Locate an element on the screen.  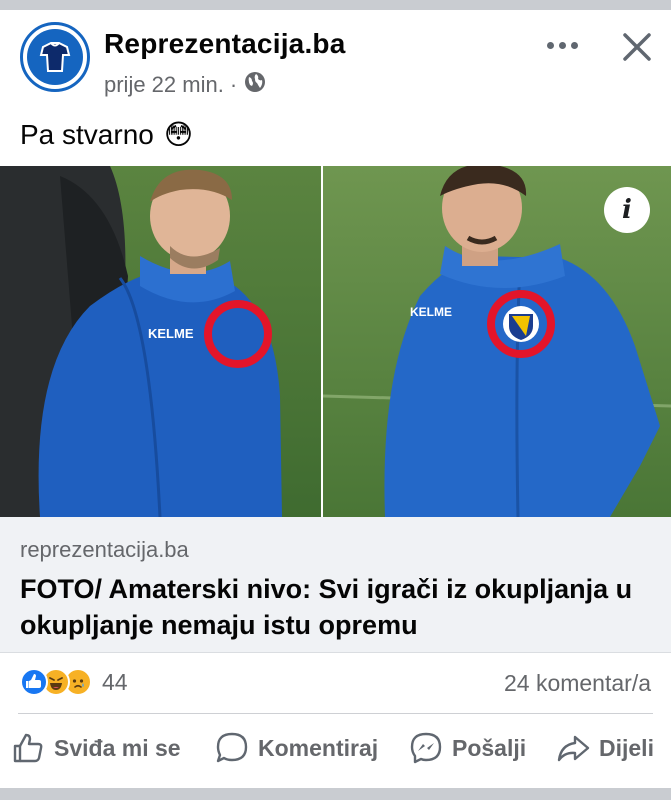
post-text: Pa stvarno 😳 is located at coordinates (106, 134).